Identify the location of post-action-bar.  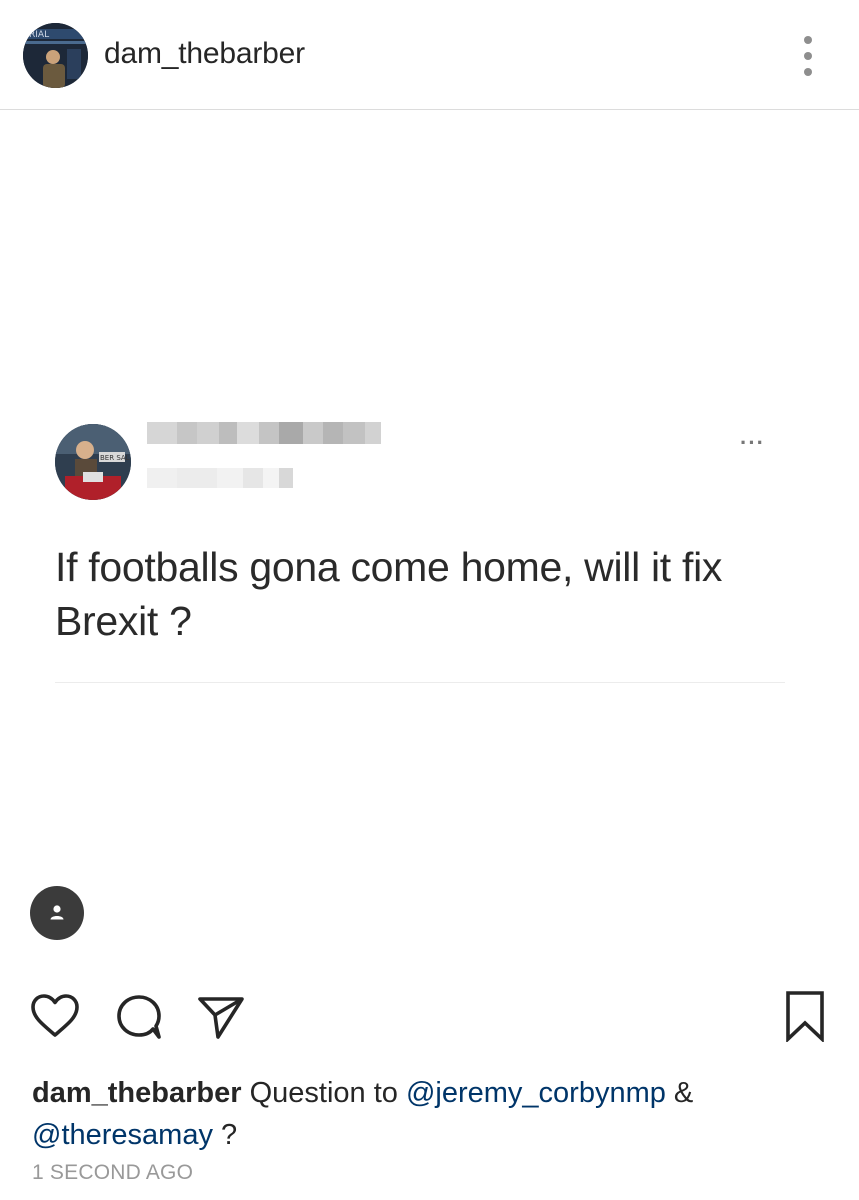
(429, 1020).